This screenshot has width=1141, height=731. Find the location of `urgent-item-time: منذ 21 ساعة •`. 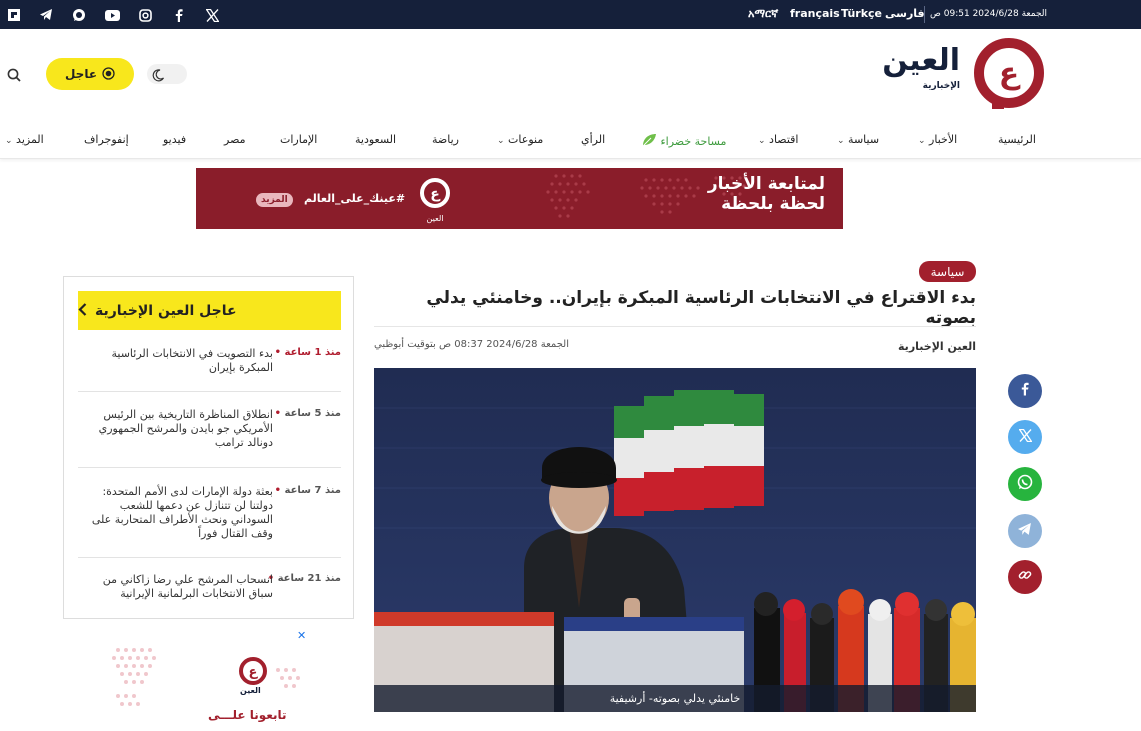

urgent-item-time: منذ 21 ساعة • is located at coordinates (304, 578).